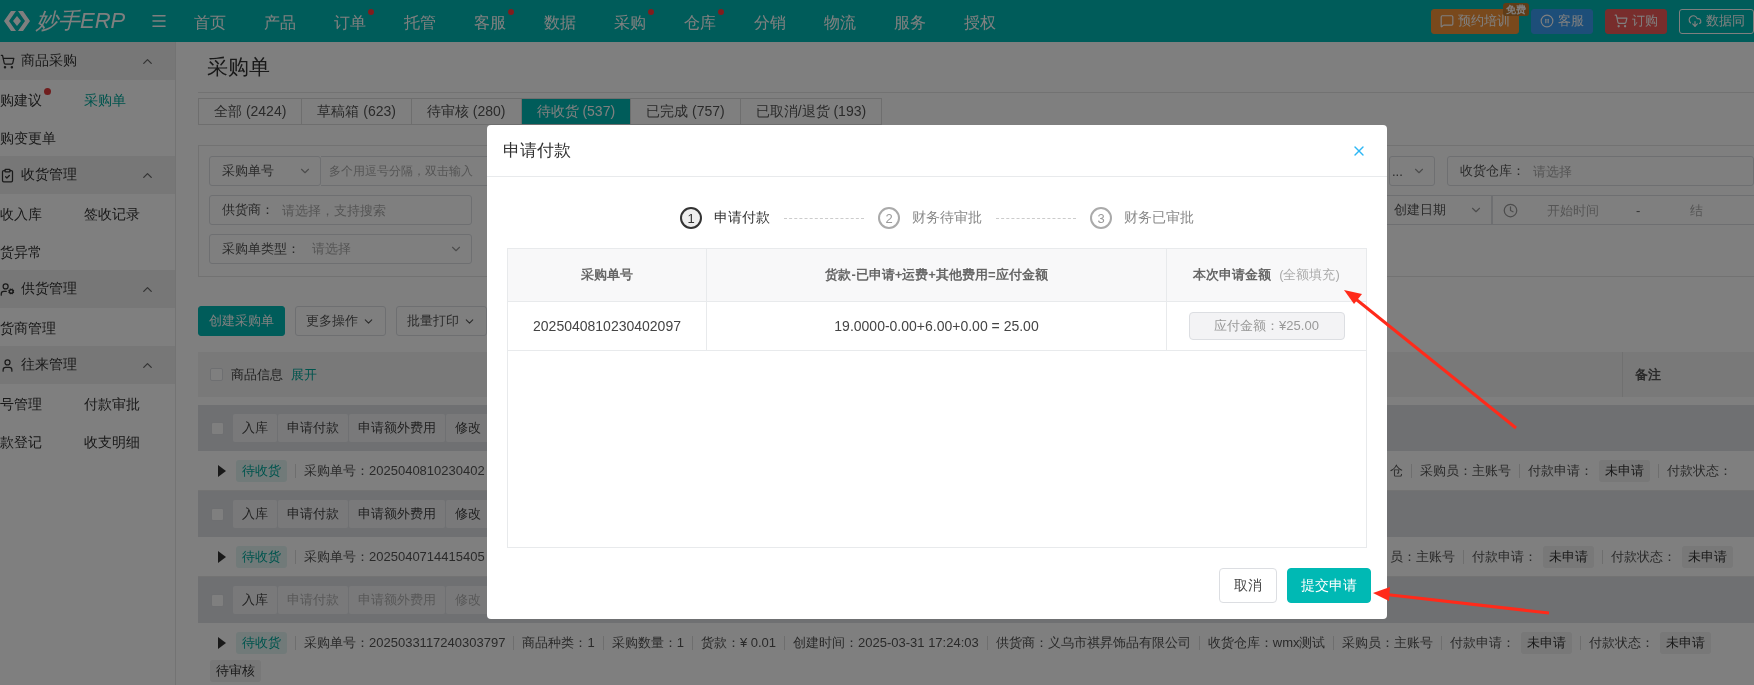 This screenshot has width=1754, height=685. I want to click on tab: 已完成 (757), so click(685, 111).